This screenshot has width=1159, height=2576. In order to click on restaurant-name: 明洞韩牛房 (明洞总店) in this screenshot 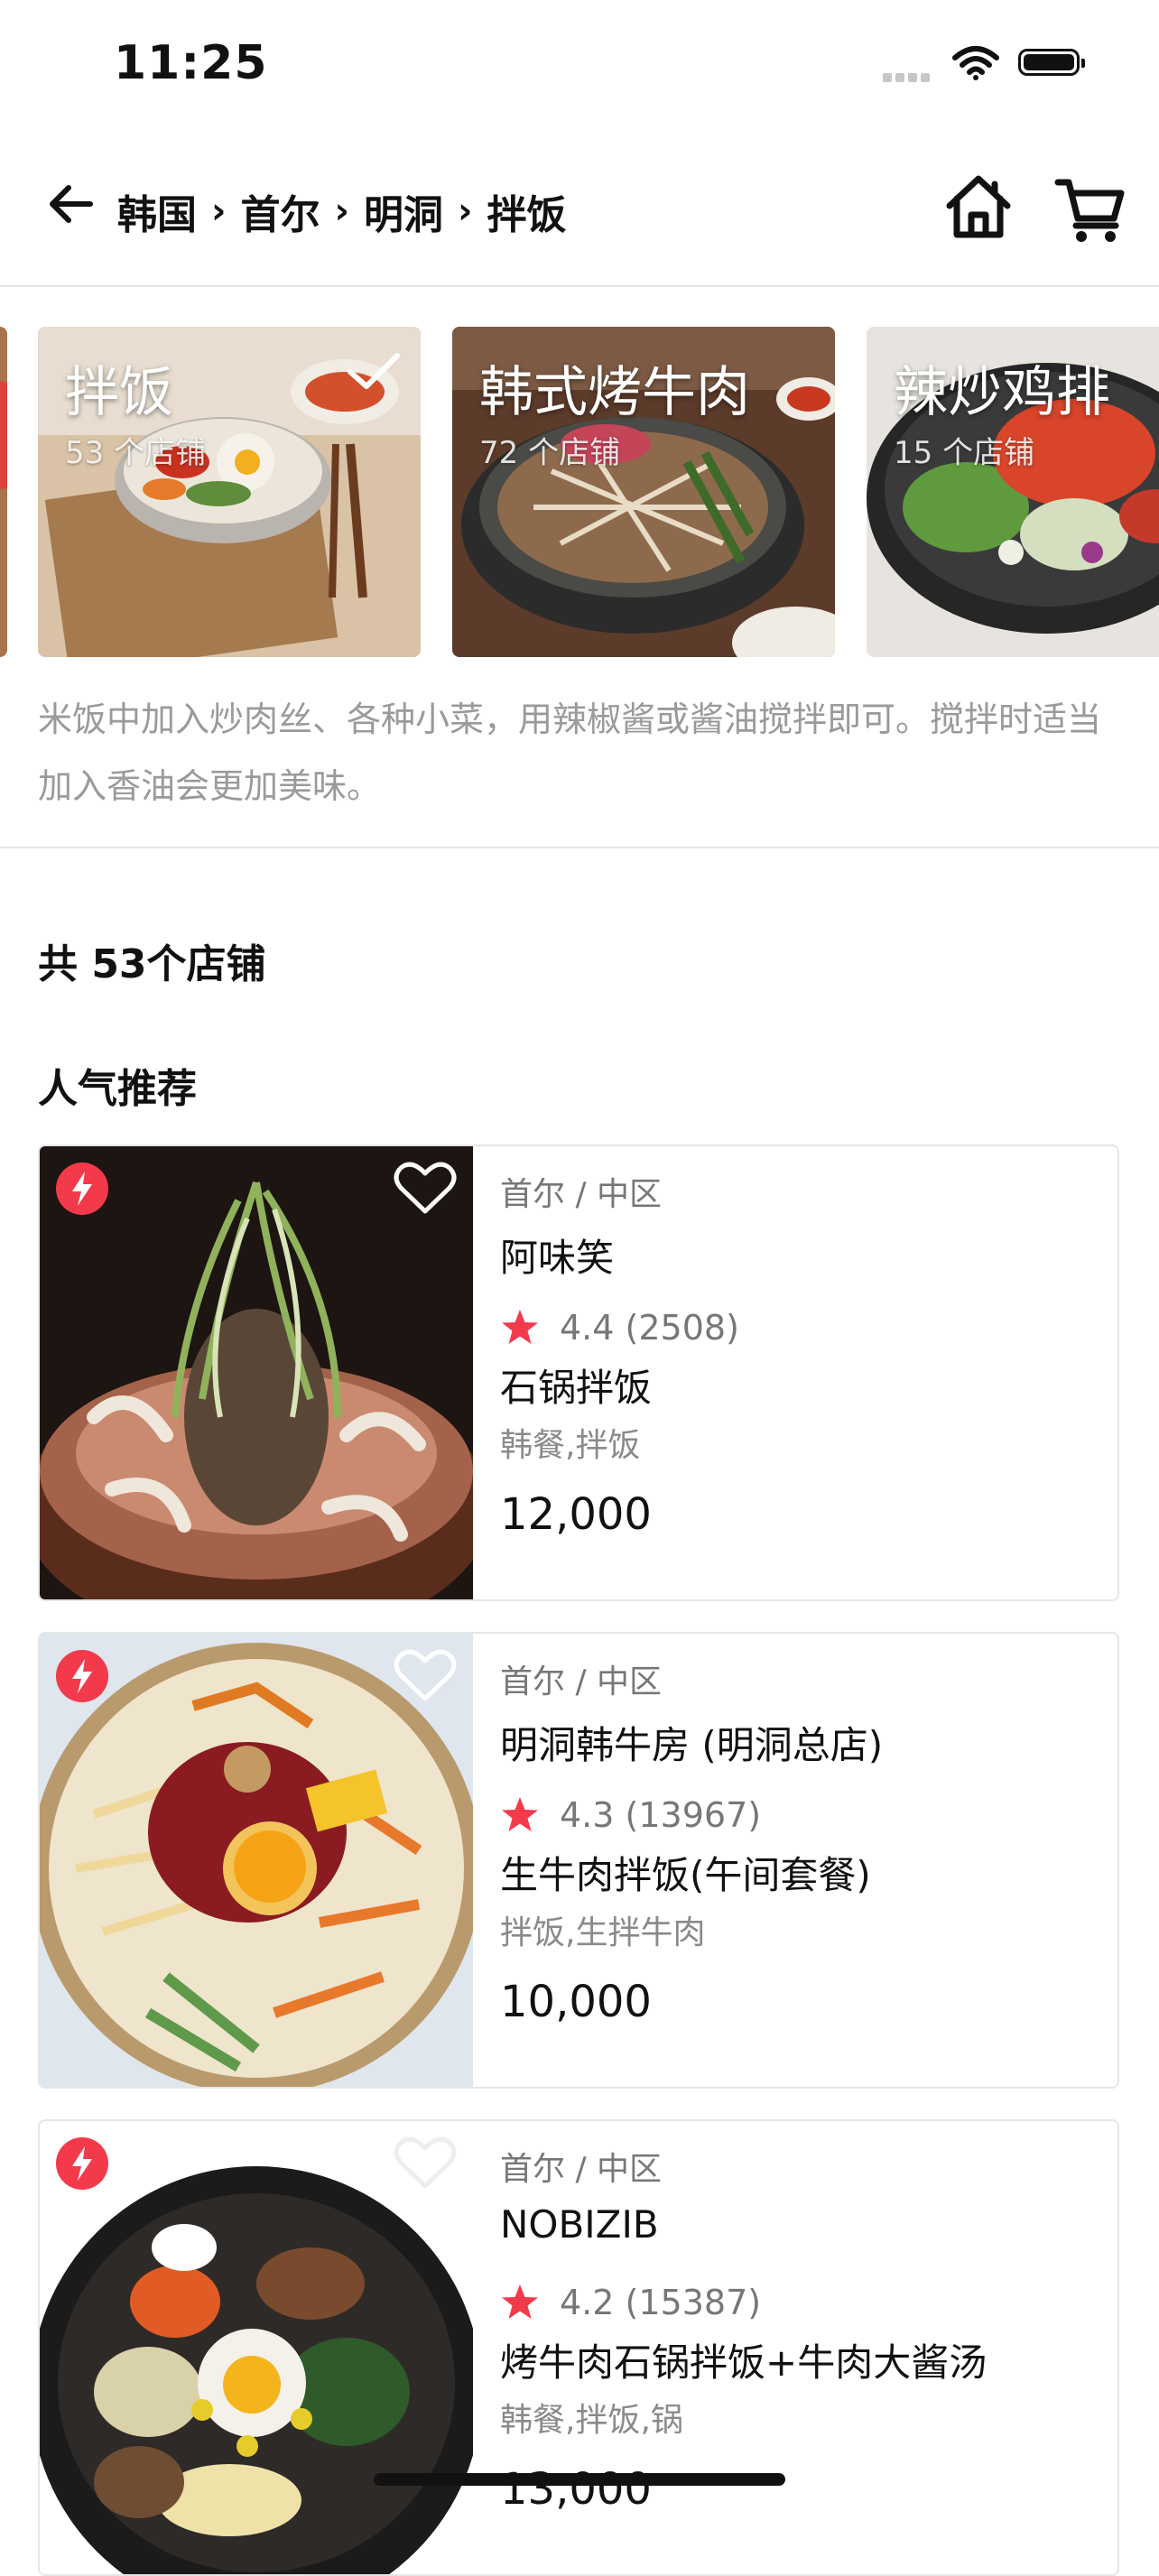, I will do `click(692, 1745)`.